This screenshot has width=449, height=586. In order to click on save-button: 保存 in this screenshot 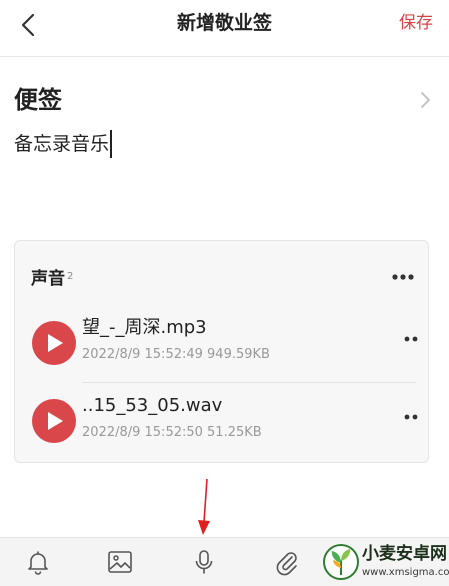, I will do `click(416, 23)`.